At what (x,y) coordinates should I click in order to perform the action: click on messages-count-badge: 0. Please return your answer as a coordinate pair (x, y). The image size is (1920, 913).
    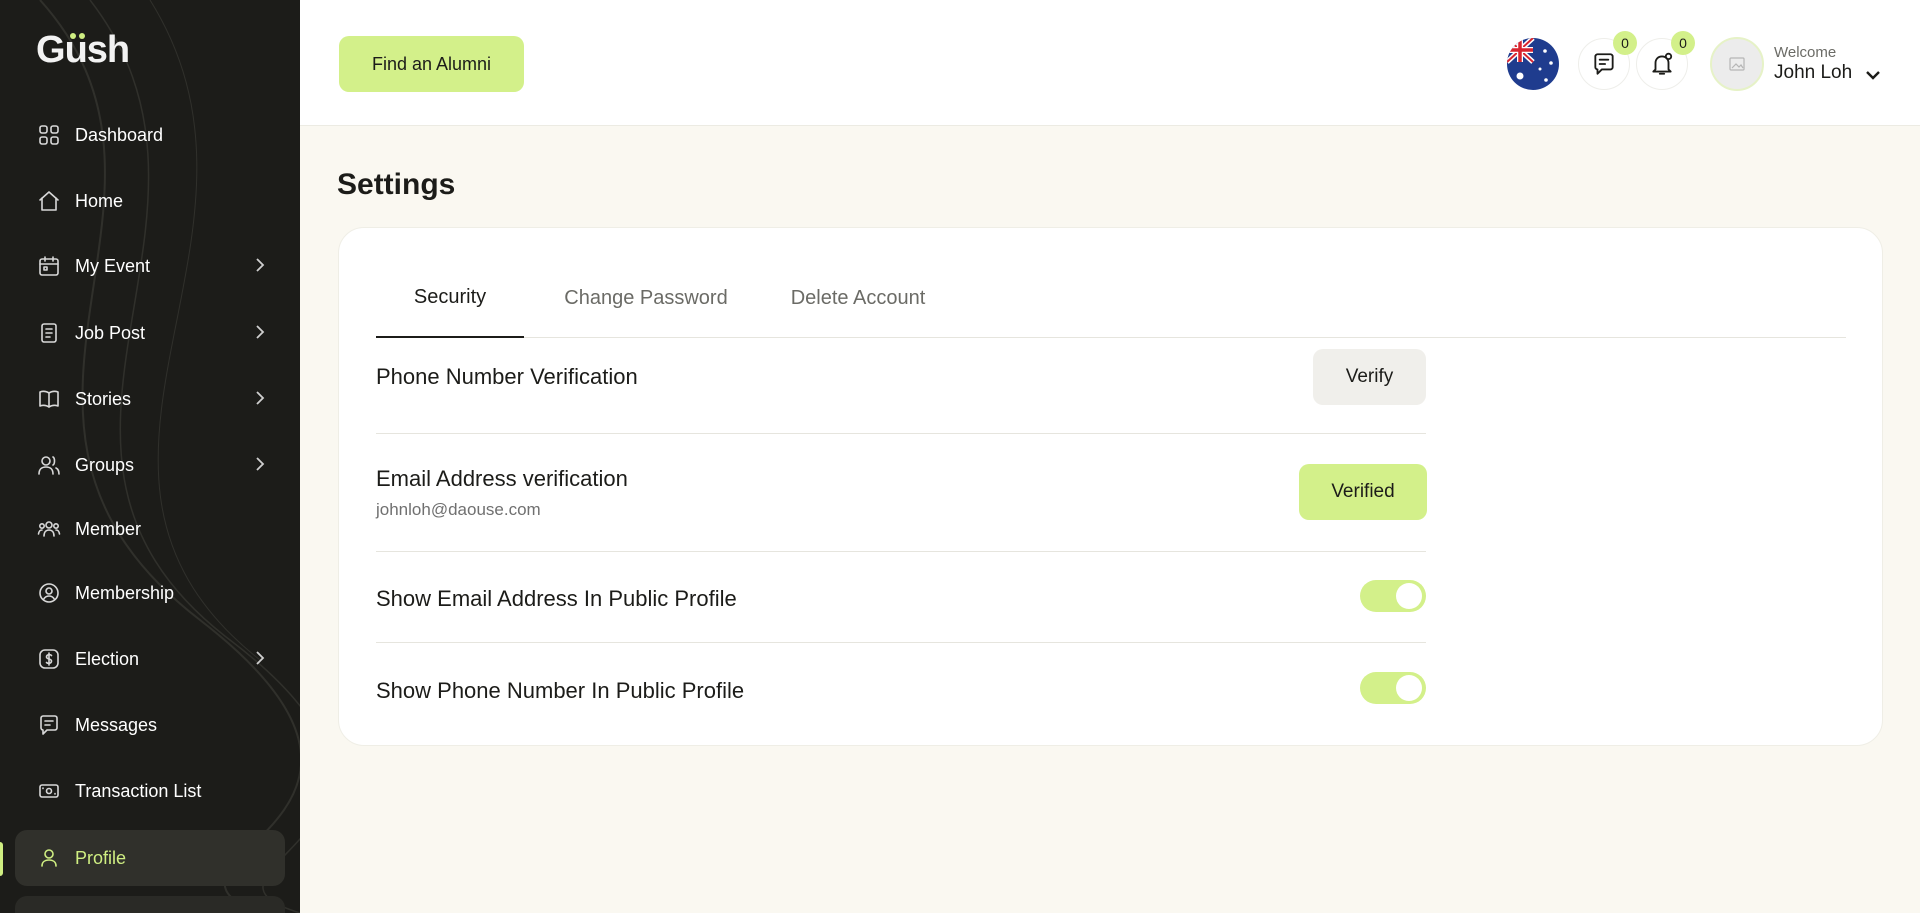
    Looking at the image, I should click on (1625, 43).